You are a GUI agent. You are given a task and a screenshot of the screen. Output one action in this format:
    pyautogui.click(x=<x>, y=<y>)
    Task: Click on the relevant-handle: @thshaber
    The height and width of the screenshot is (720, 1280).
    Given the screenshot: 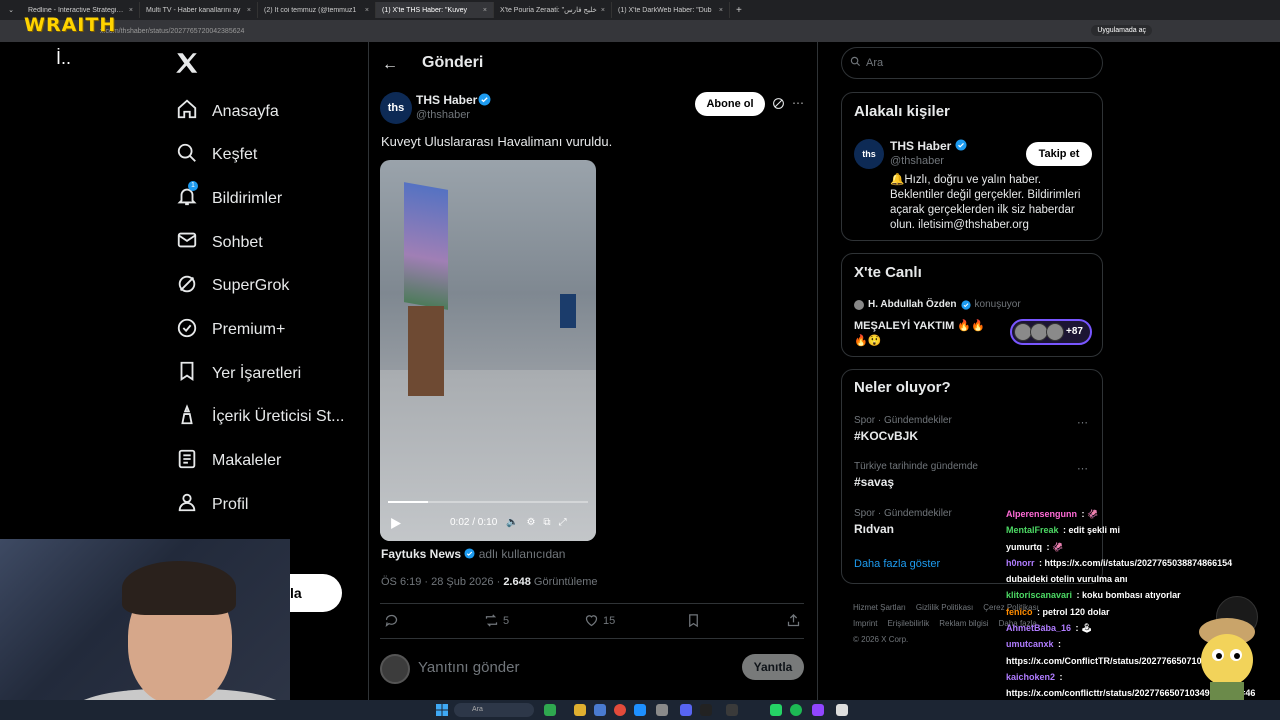 What is the action you would take?
    pyautogui.click(x=917, y=161)
    